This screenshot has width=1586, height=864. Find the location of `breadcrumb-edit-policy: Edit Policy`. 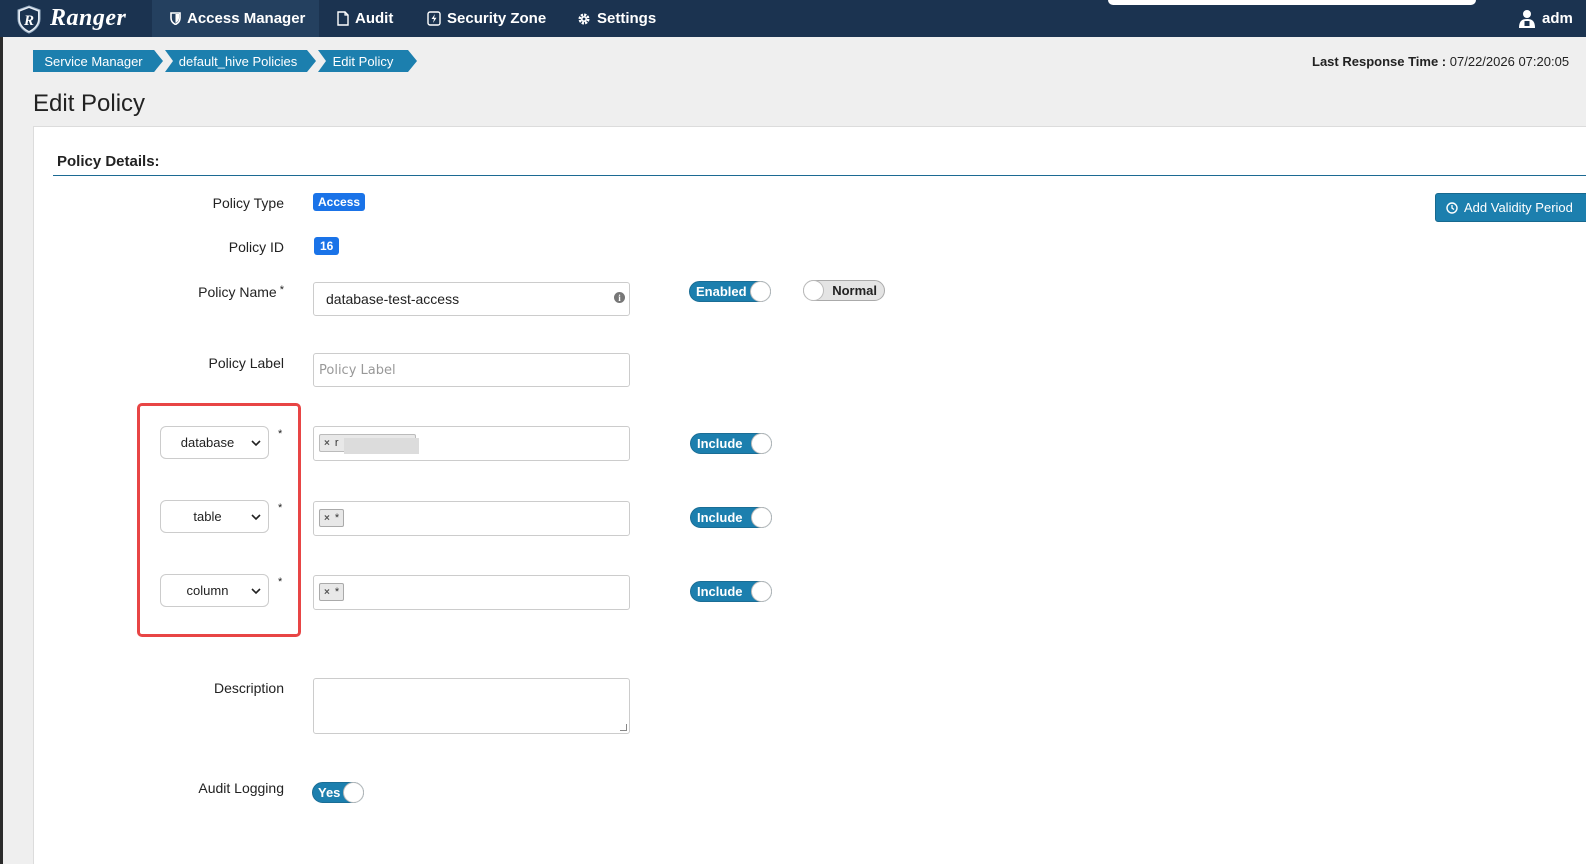

breadcrumb-edit-policy: Edit Policy is located at coordinates (363, 61).